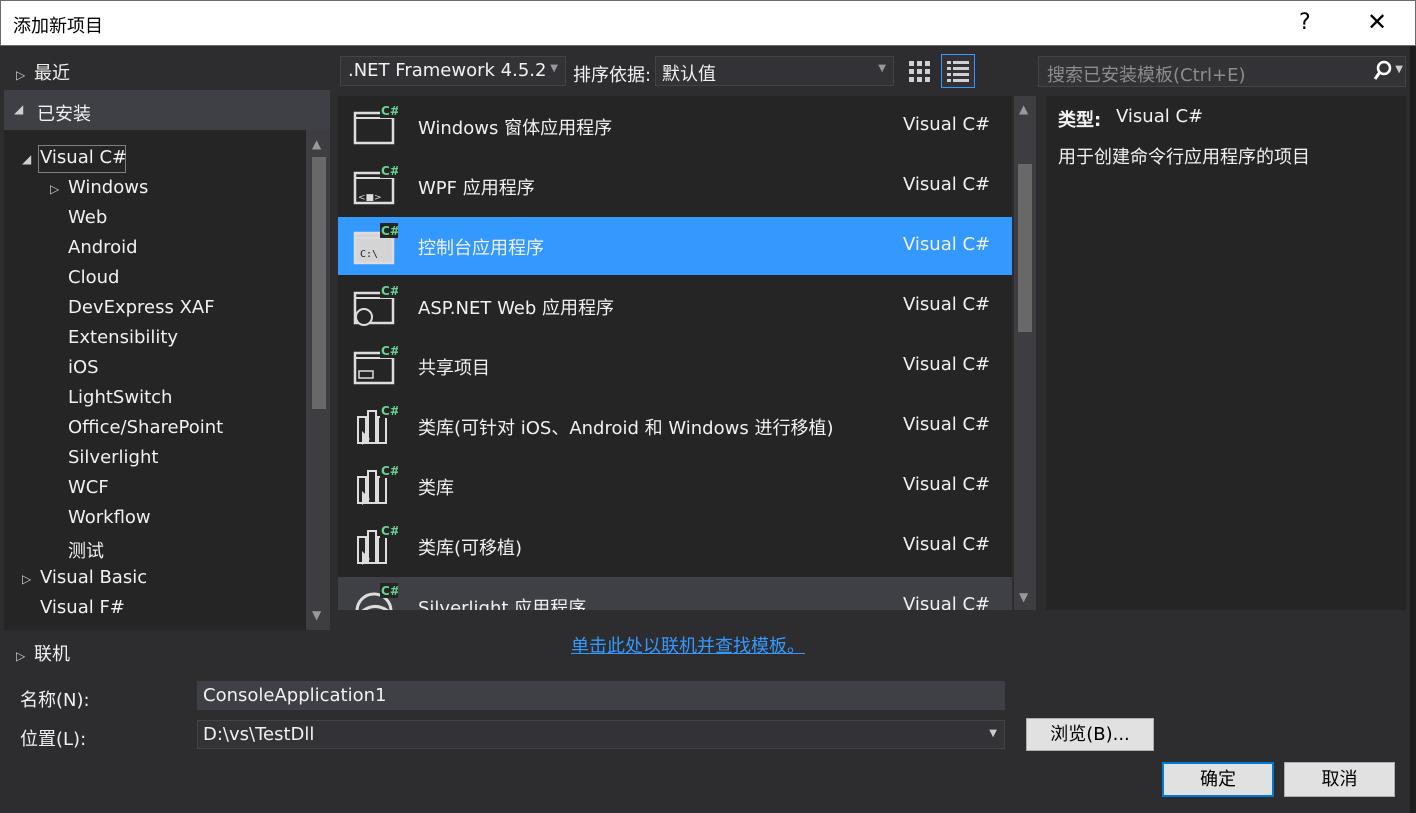  Describe the element at coordinates (774, 71) in the screenshot. I see `sort-select: 默认值 ▼` at that location.